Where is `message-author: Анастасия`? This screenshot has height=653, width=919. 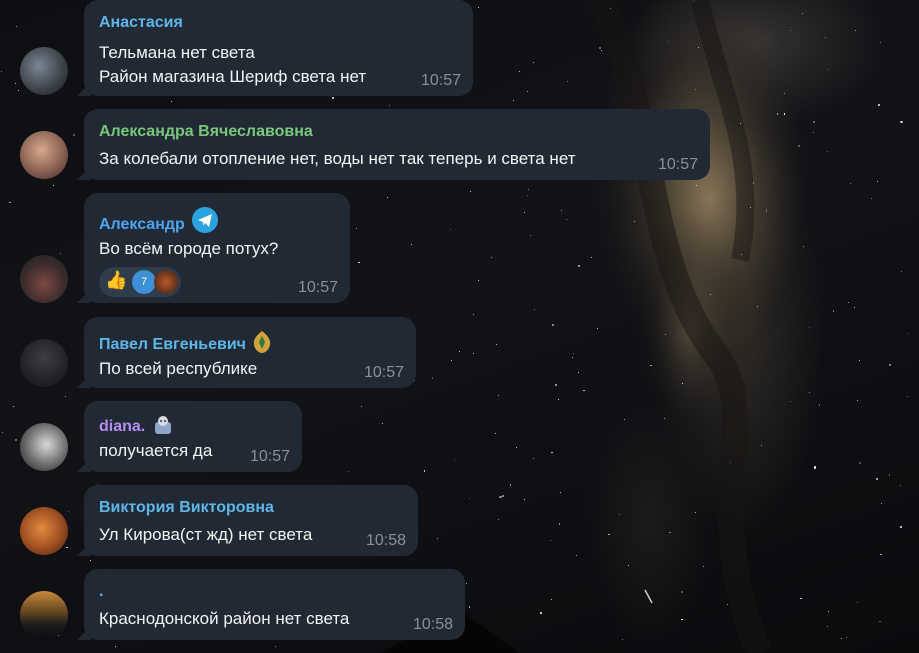
message-author: Анастасия is located at coordinates (279, 23).